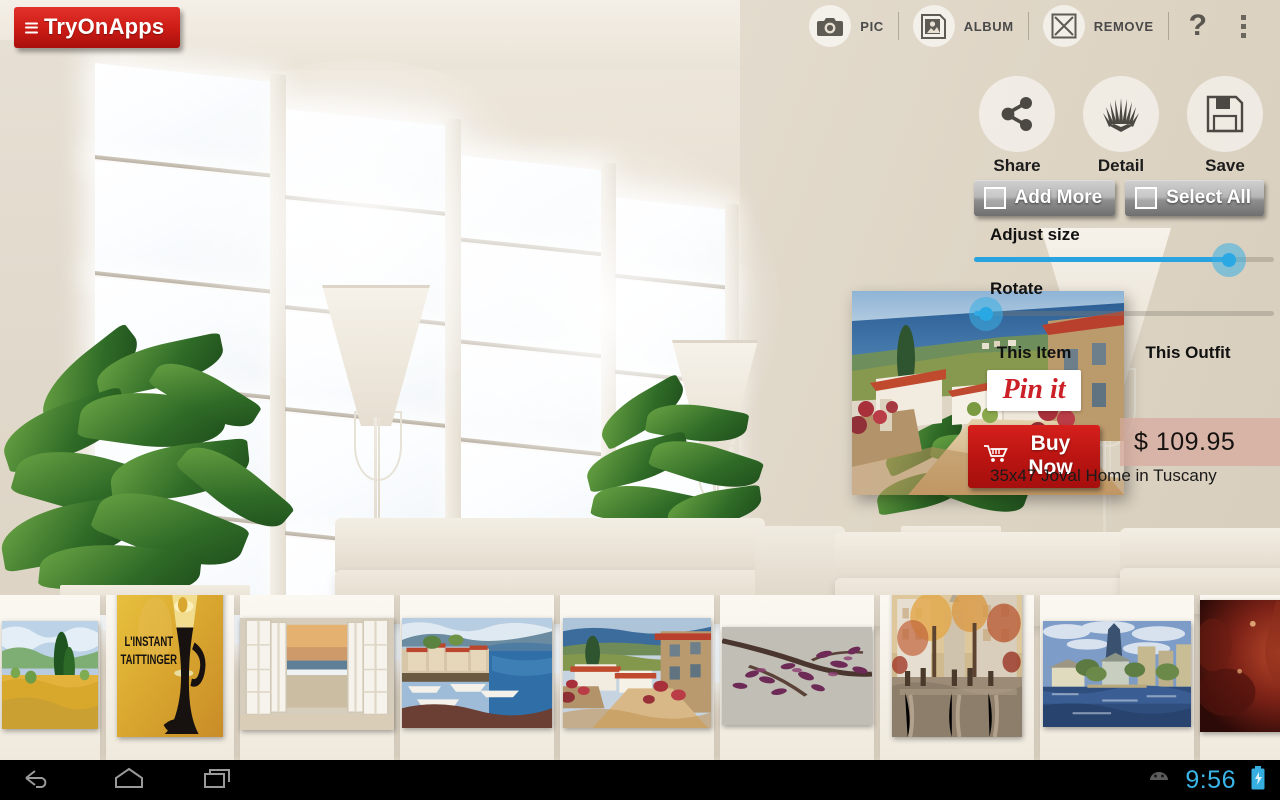 The image size is (1280, 800). I want to click on select-all-checkbox, so click(1146, 198).